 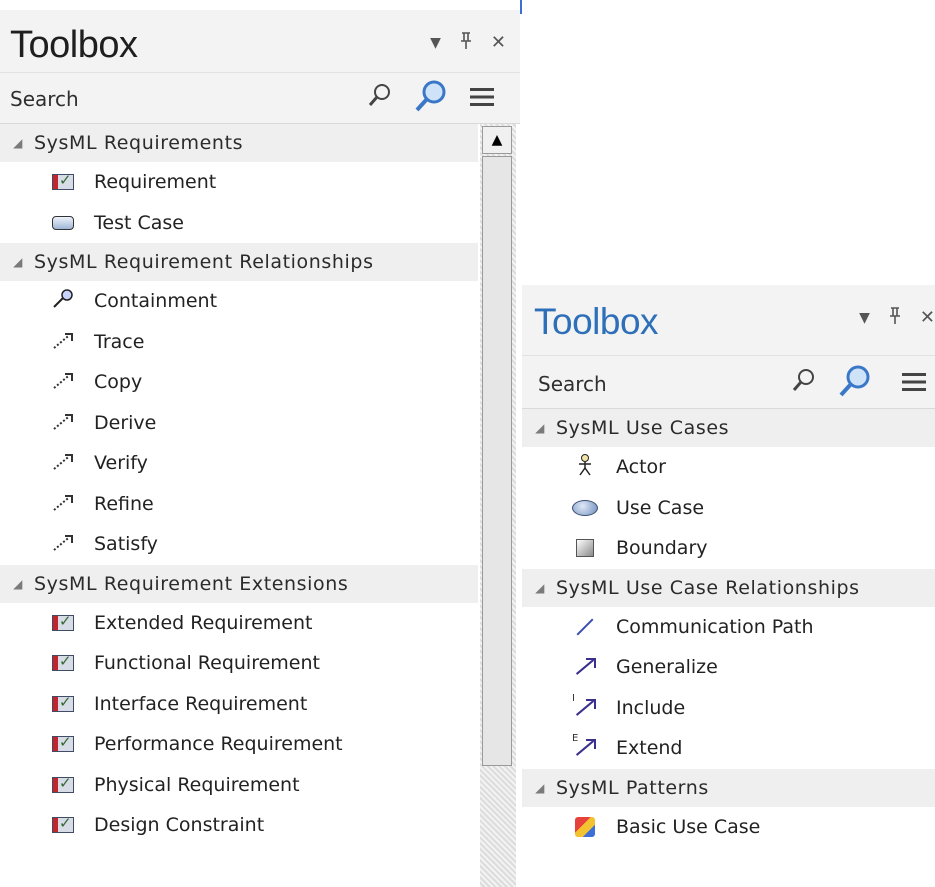 I want to click on toolbox-item: Performance Requirement, so click(x=239, y=744).